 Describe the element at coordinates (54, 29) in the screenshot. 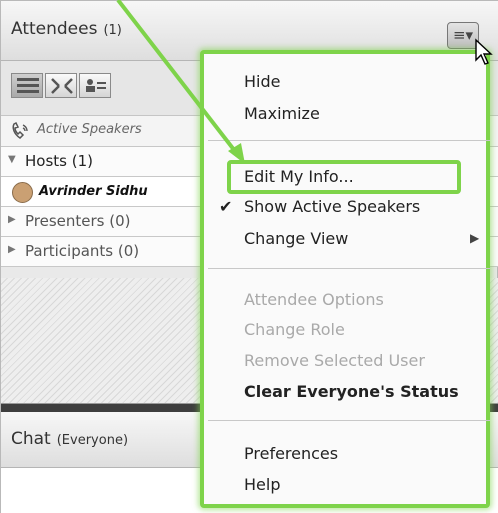

I see `pod-title-label: Attendees` at that location.